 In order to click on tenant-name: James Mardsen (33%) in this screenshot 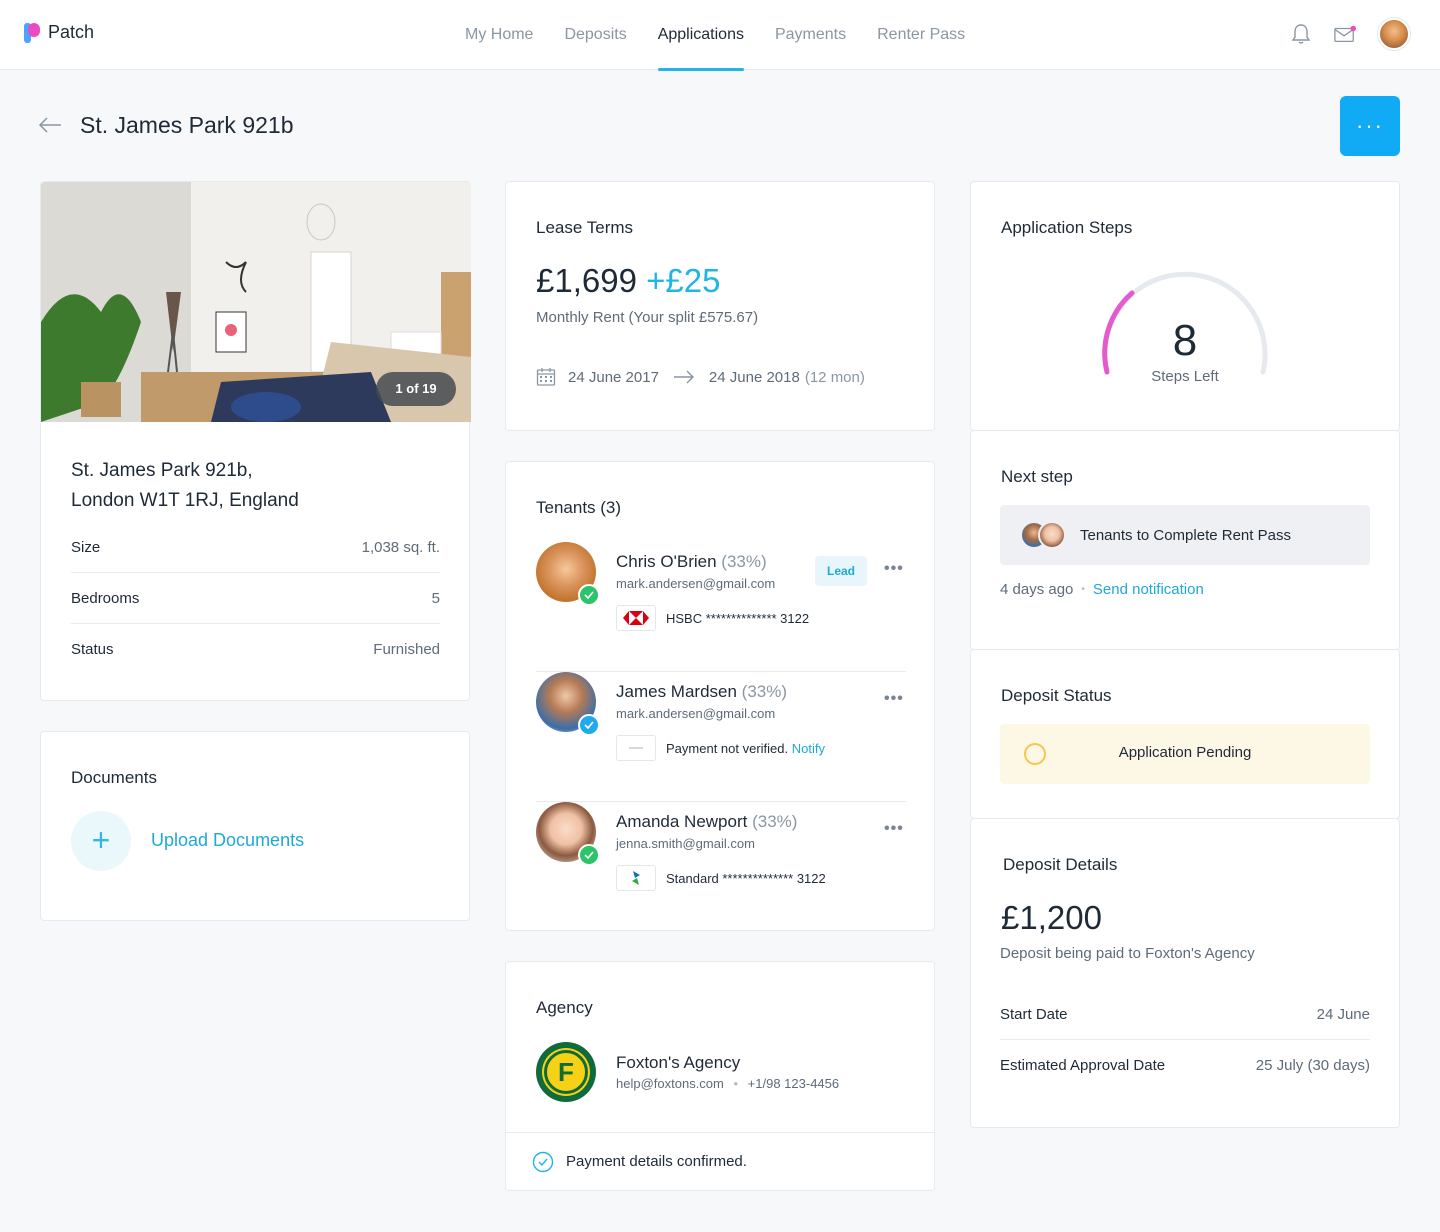, I will do `click(701, 692)`.